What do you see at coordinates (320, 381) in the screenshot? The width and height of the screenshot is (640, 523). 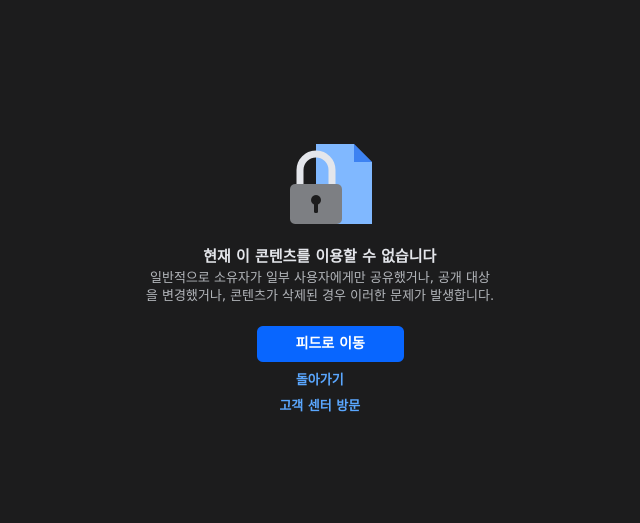 I see `go-back-link: 돌아가기` at bounding box center [320, 381].